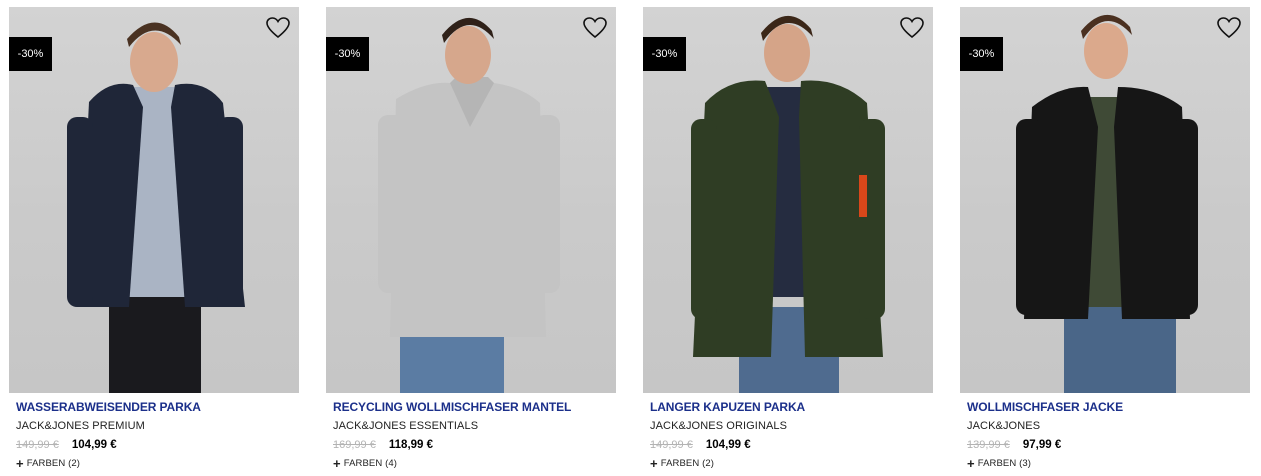  I want to click on old-price: 169,99 €, so click(354, 445).